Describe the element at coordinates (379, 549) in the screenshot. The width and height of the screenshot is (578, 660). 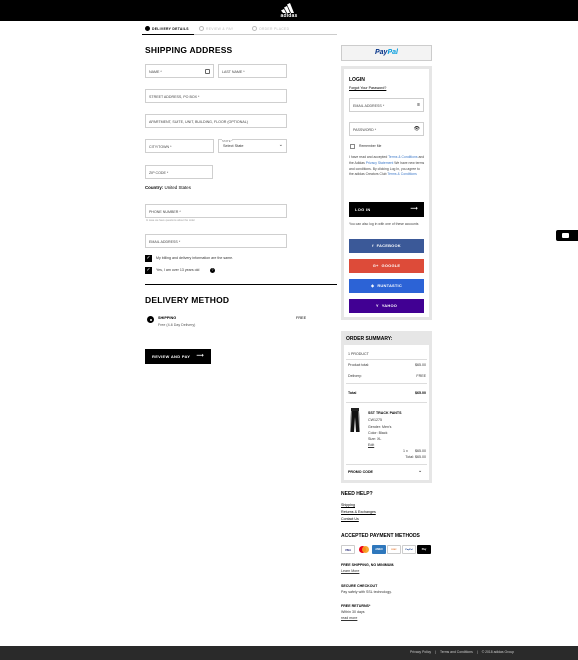
I see `amex-icon: AMEX` at that location.